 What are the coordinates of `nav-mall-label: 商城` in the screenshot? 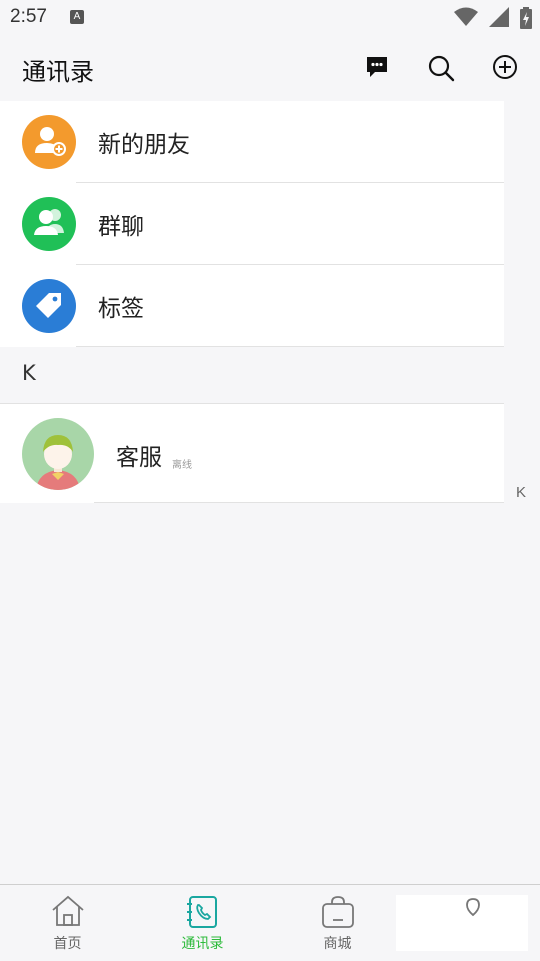 It's located at (337, 944).